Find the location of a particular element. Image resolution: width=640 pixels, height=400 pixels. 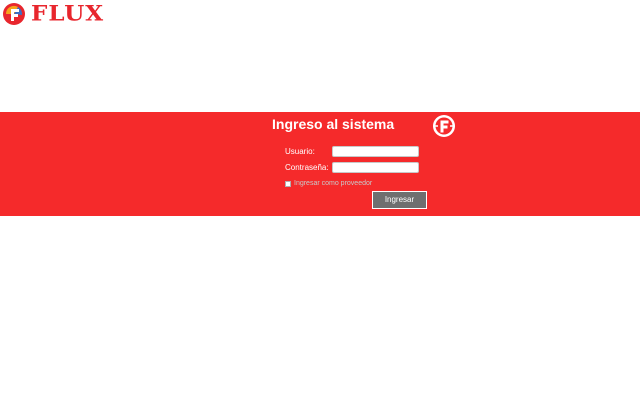

brand-logo: FLUX is located at coordinates (53, 14).